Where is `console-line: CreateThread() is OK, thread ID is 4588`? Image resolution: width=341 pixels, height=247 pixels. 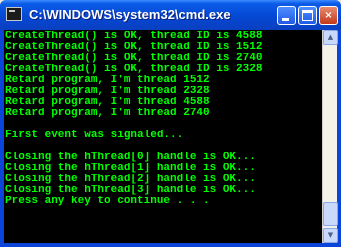
console-line: CreateThread() is OK, thread ID is 4588 is located at coordinates (134, 36).